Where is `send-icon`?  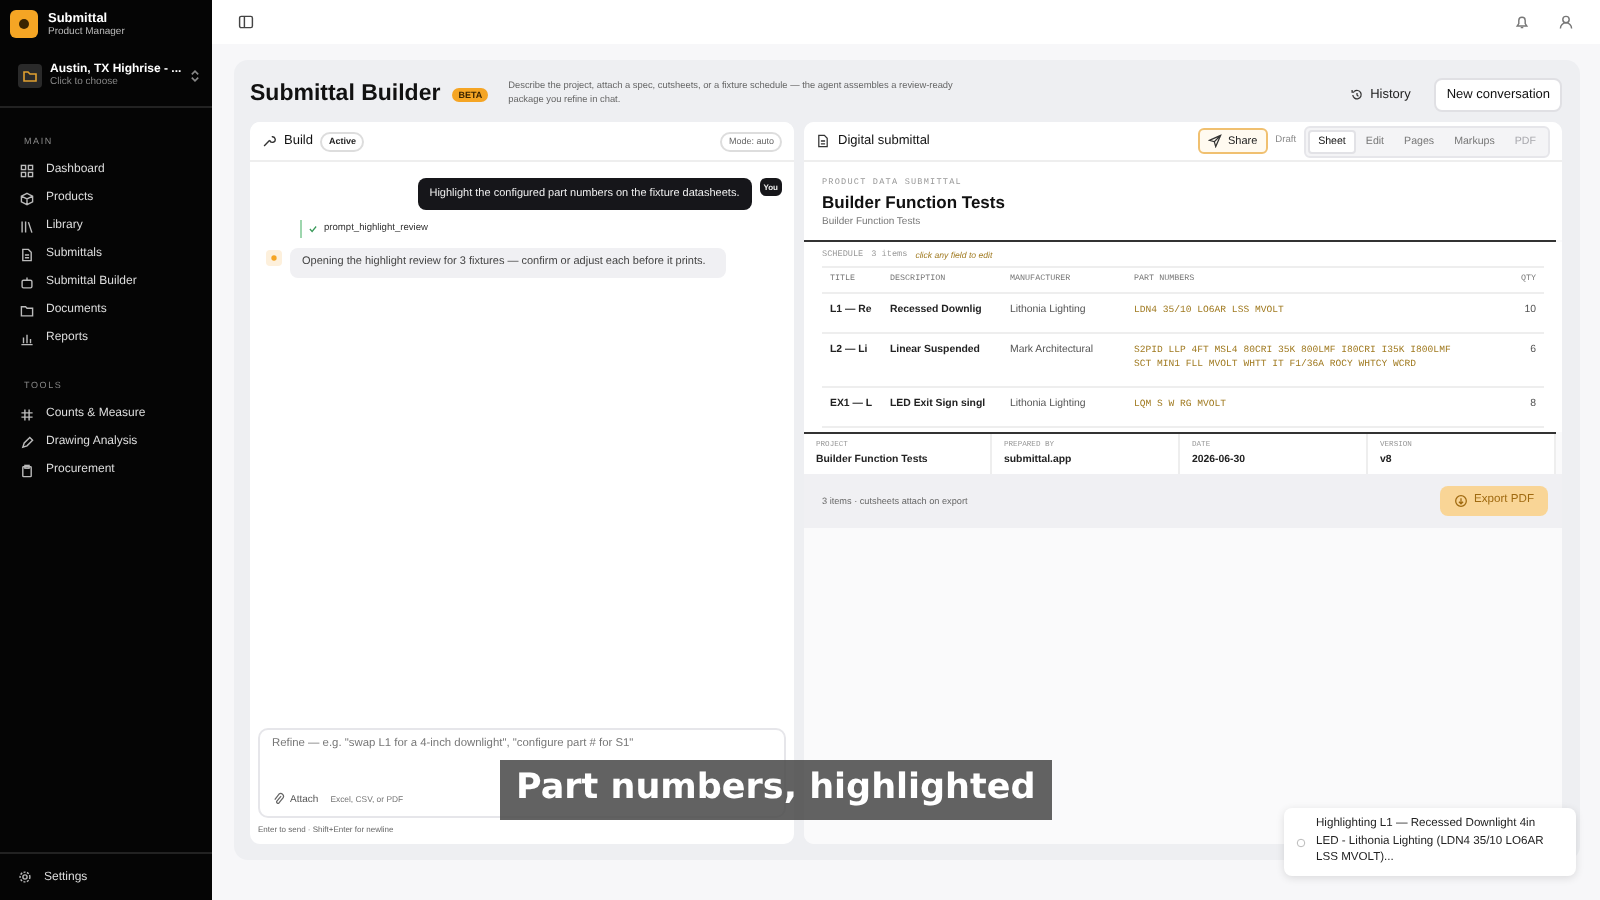 send-icon is located at coordinates (1214, 141).